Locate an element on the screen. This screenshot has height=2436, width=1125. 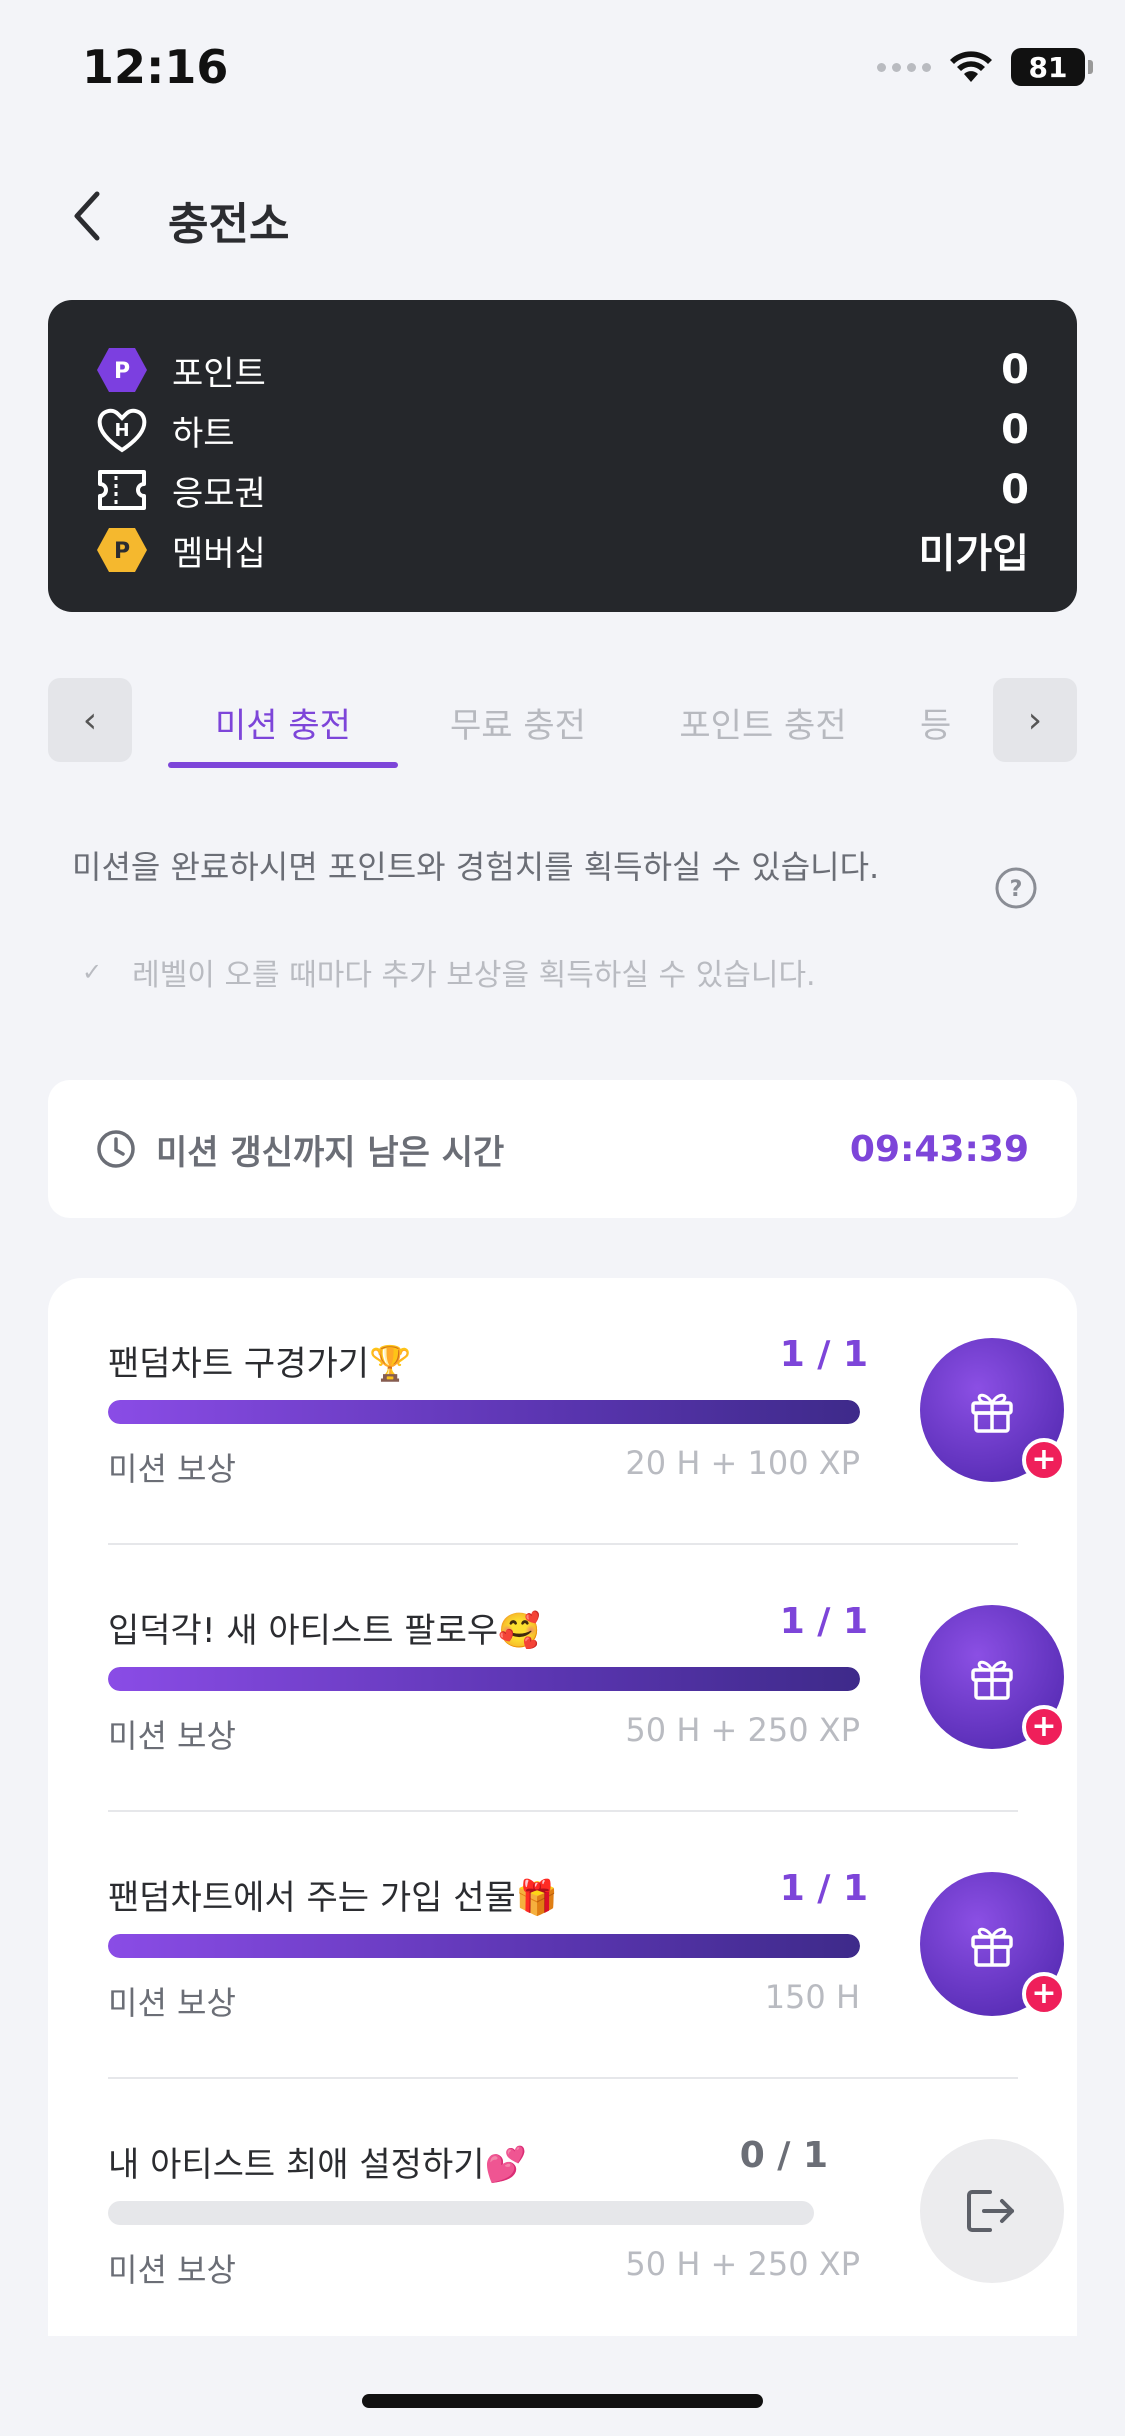
membership-badge-icon: P is located at coordinates (122, 550).